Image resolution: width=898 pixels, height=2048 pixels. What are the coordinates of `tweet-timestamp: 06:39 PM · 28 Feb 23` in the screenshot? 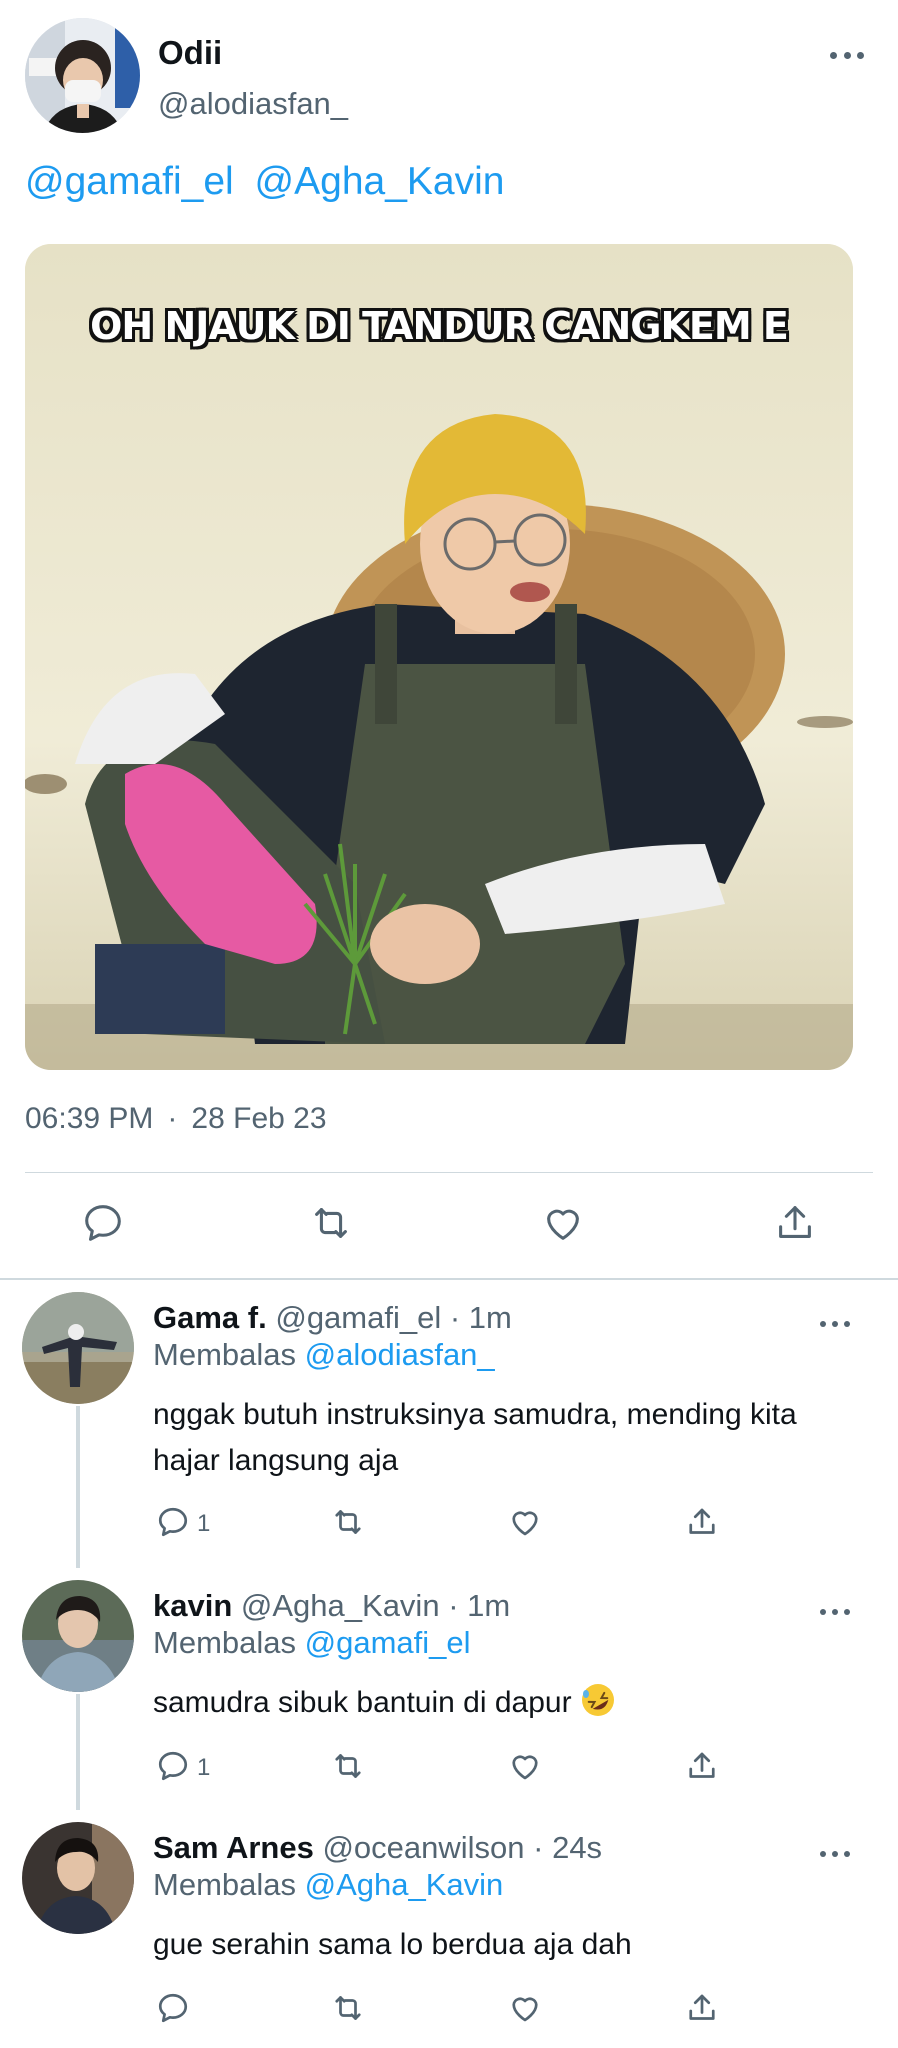 It's located at (176, 1119).